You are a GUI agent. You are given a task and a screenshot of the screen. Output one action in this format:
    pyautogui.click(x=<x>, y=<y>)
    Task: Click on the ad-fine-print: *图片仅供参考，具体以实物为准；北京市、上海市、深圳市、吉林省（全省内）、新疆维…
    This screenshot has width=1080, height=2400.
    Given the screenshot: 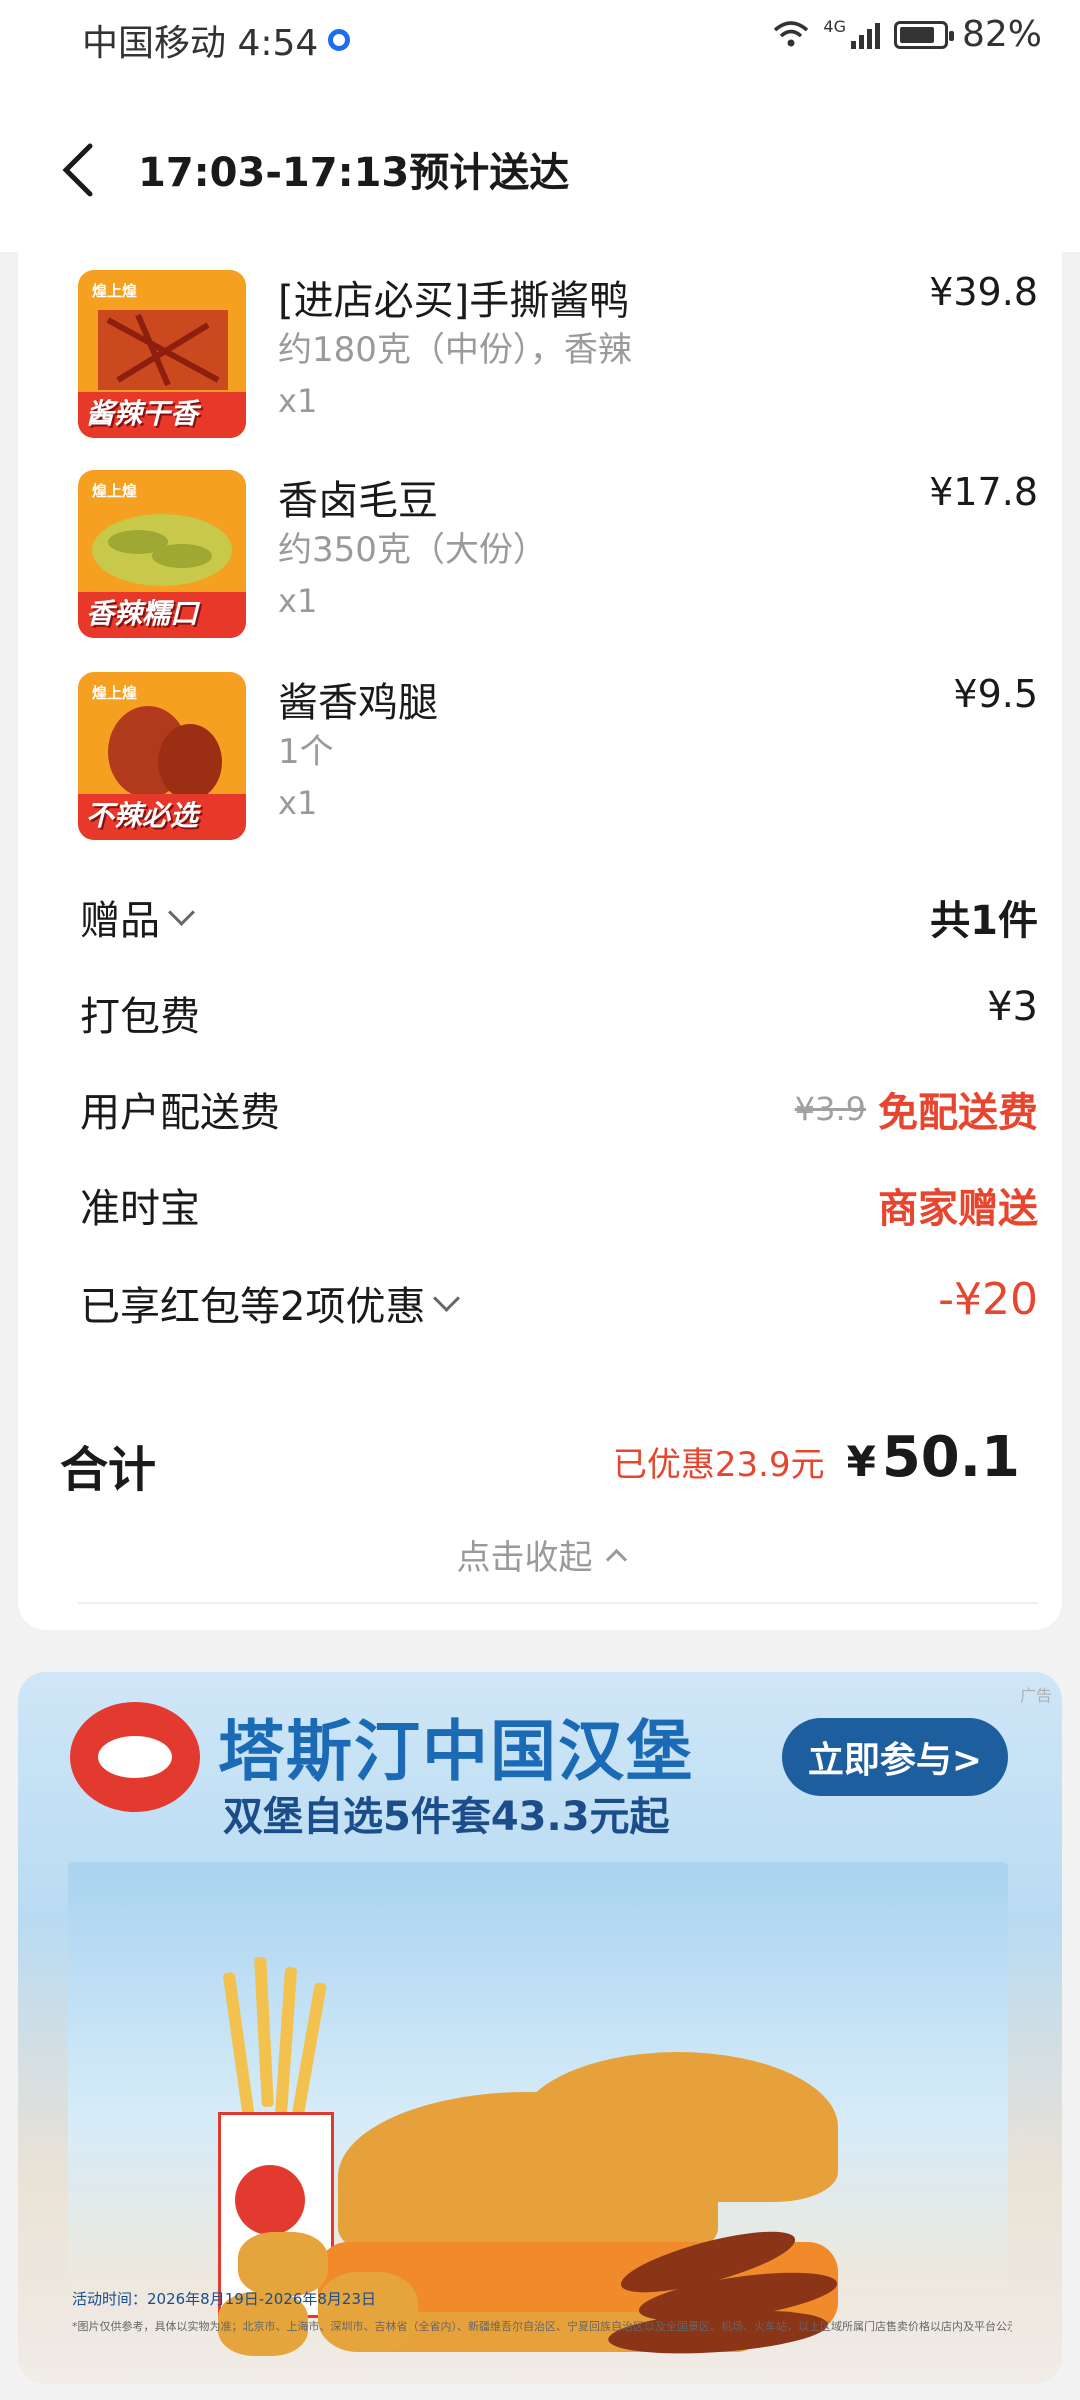 What is the action you would take?
    pyautogui.click(x=542, y=2326)
    